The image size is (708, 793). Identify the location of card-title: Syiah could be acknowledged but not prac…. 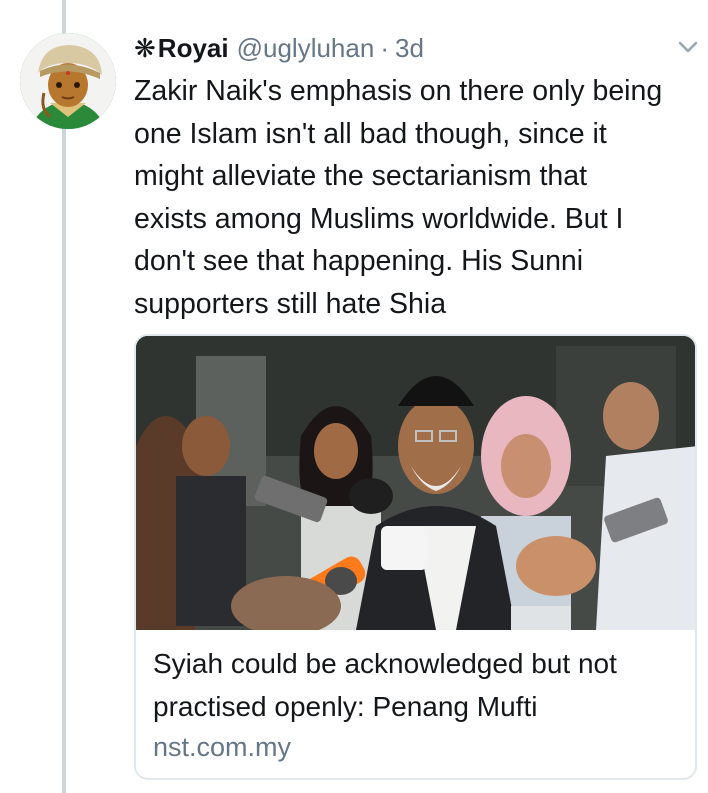
(418, 685).